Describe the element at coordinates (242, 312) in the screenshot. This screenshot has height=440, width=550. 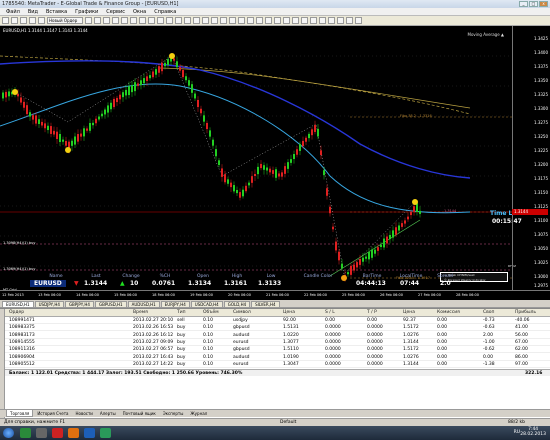
I see `col-symbol: Символ` at that location.